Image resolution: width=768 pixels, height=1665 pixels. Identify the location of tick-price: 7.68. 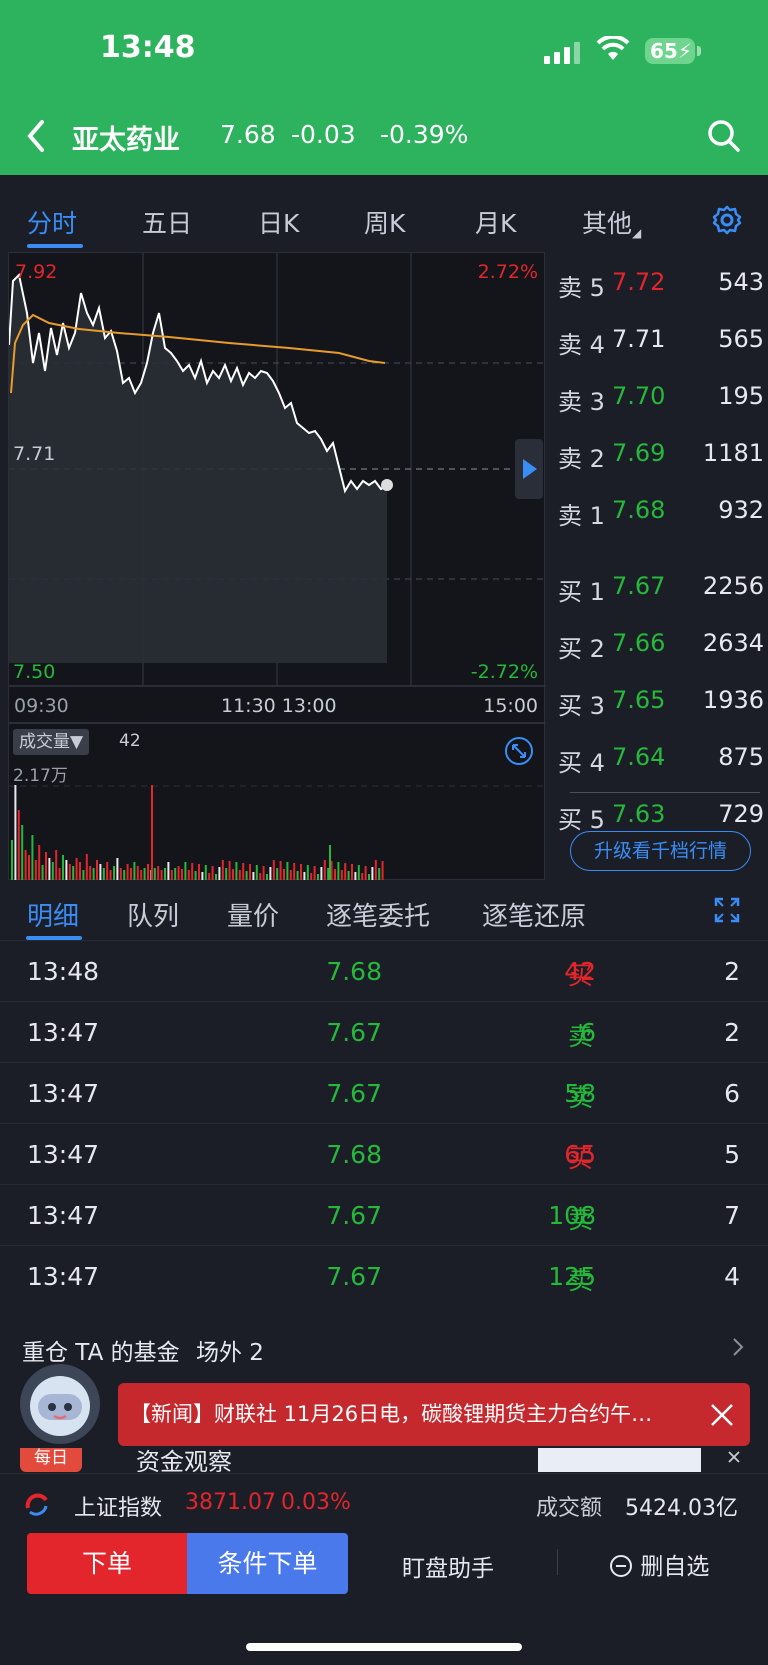
(354, 971).